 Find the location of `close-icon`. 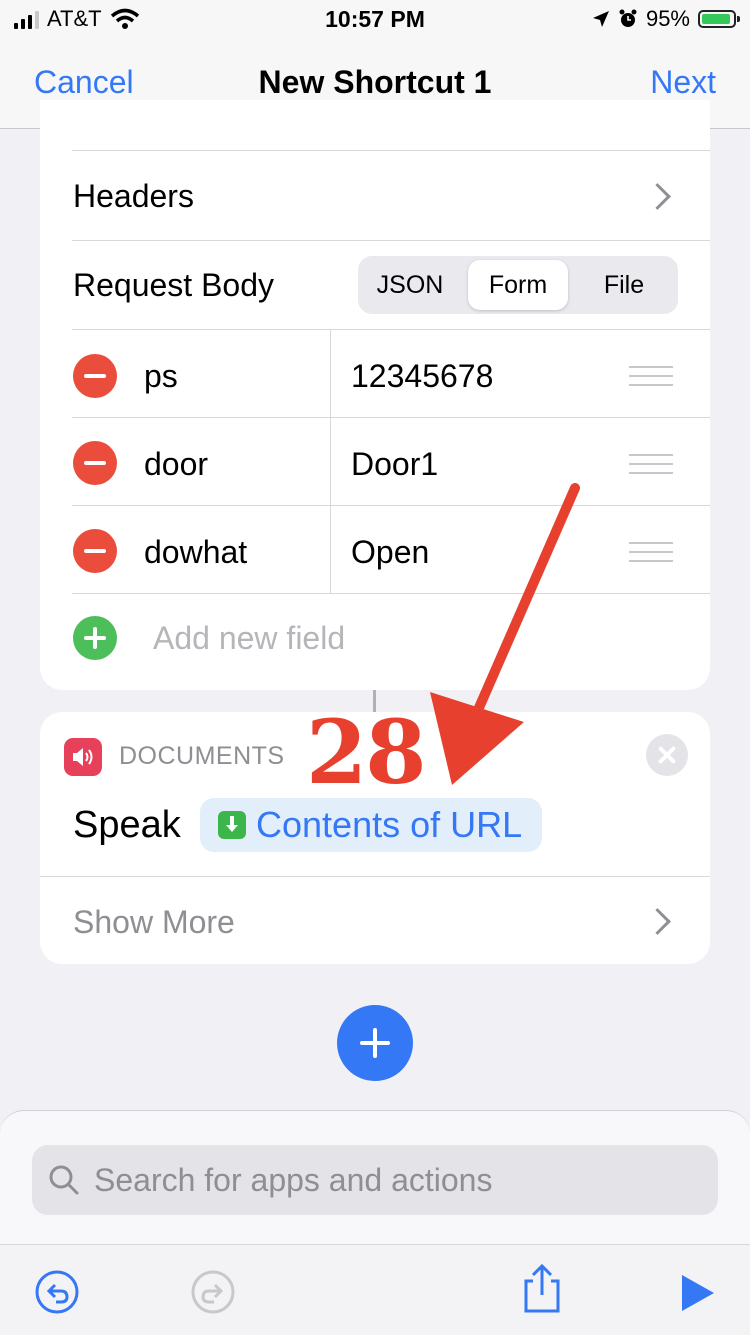

close-icon is located at coordinates (667, 755).